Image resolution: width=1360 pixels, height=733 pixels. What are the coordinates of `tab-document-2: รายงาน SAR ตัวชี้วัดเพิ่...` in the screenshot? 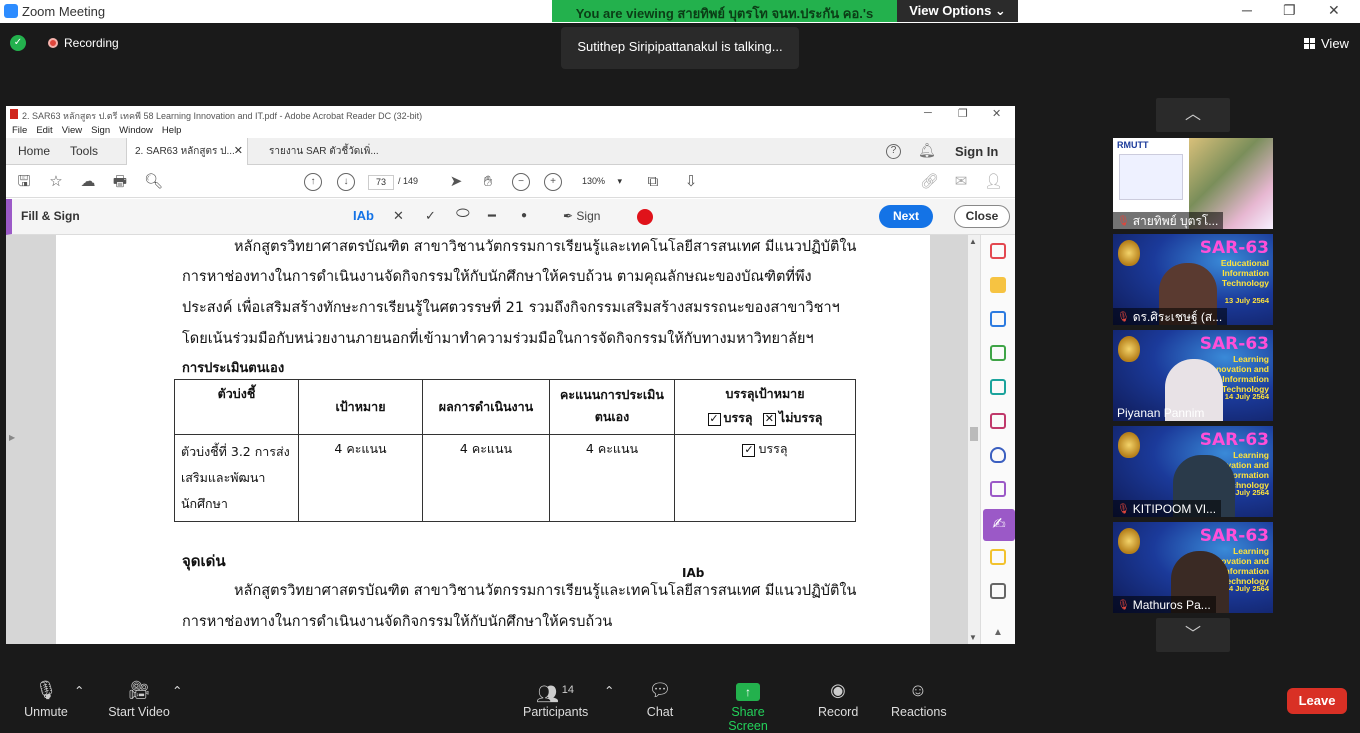 It's located at (324, 151).